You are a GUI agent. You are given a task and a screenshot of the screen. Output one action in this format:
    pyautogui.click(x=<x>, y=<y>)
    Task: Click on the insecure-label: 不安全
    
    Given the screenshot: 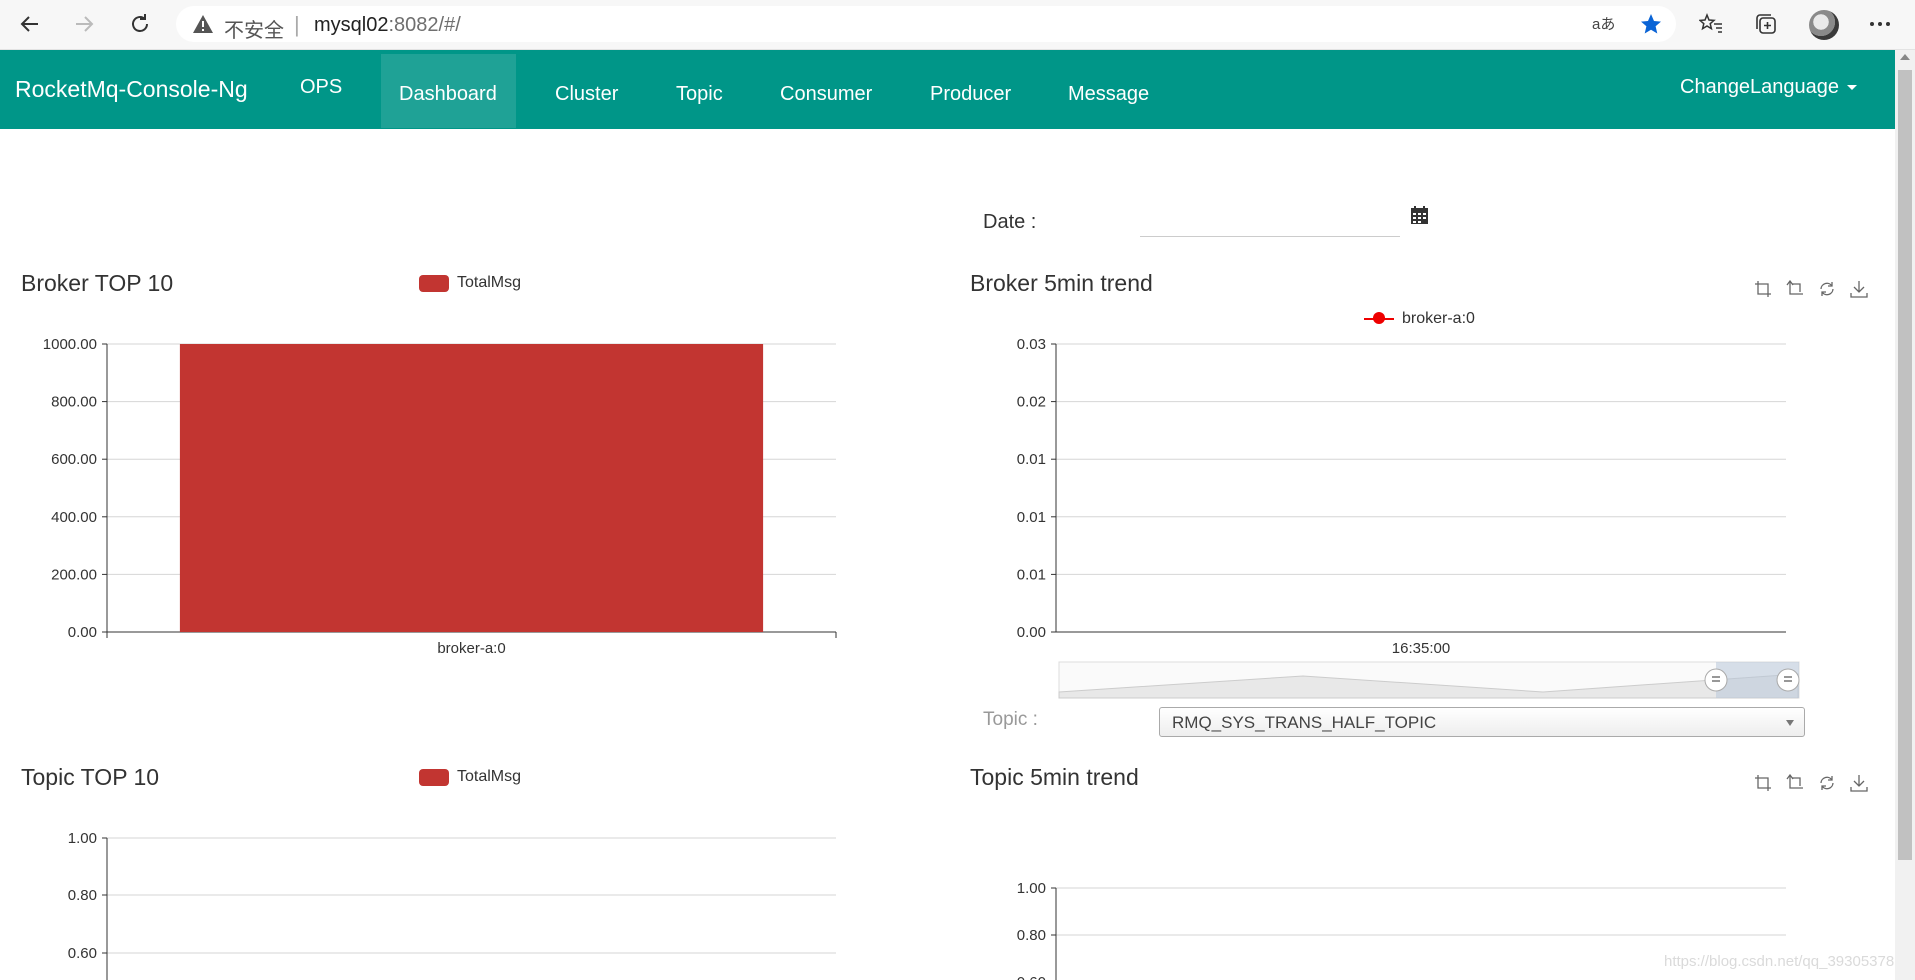 What is the action you would take?
    pyautogui.click(x=254, y=30)
    